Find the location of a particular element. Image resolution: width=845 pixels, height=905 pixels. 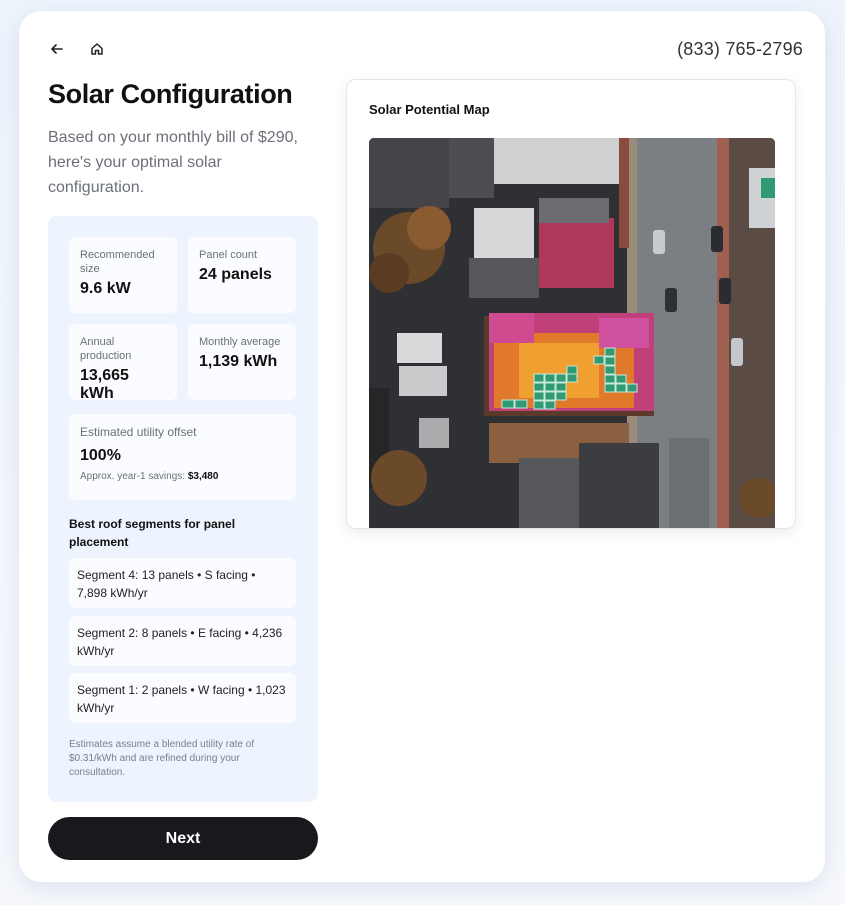

savings-line: Approx. year-1 savings: $3,480 is located at coordinates (182, 476).